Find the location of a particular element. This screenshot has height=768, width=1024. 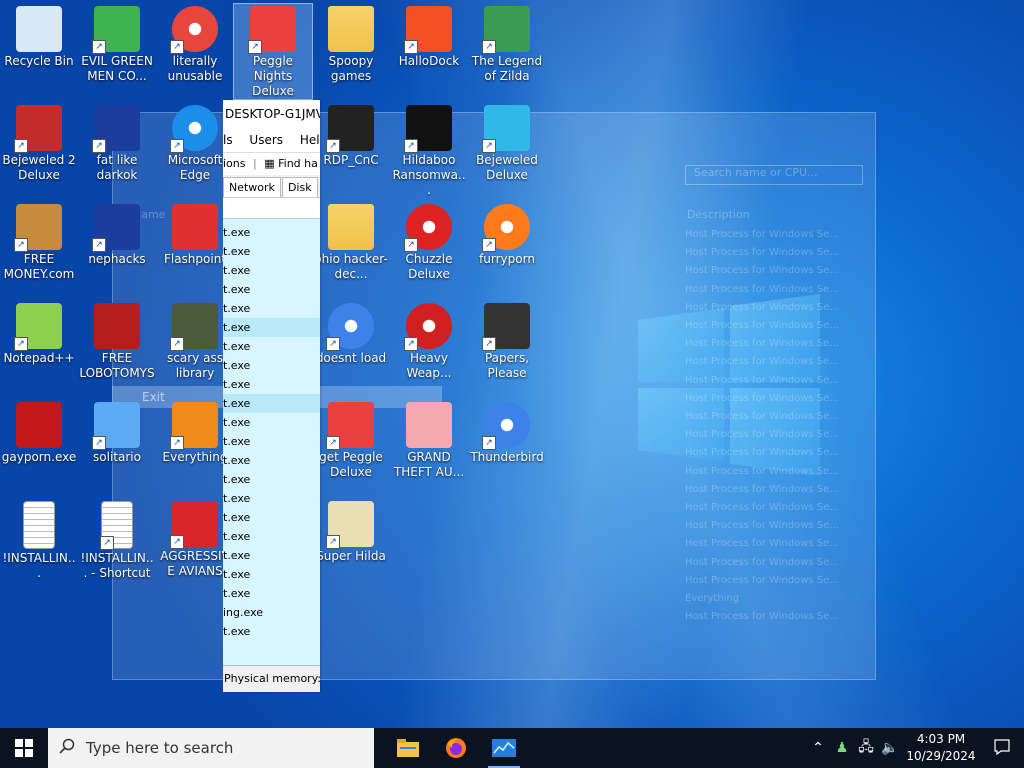

desktop-icon: ↗ !INSTALLIN... - Shortcut is located at coordinates (117, 540).